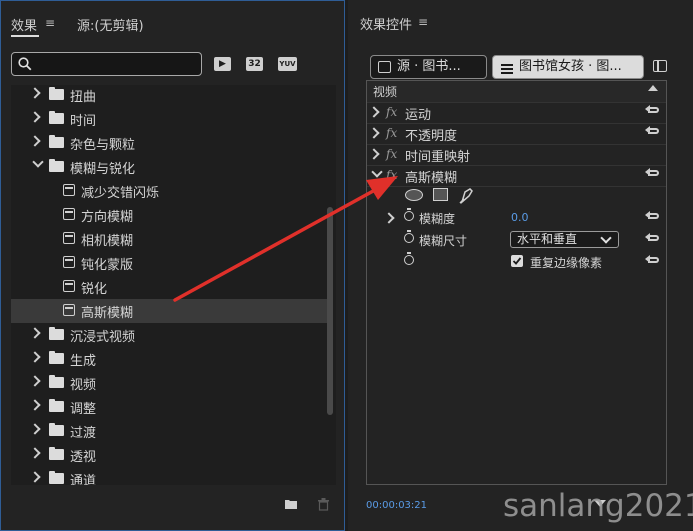  What do you see at coordinates (330, 311) in the screenshot?
I see `tree-scrollbar` at bounding box center [330, 311].